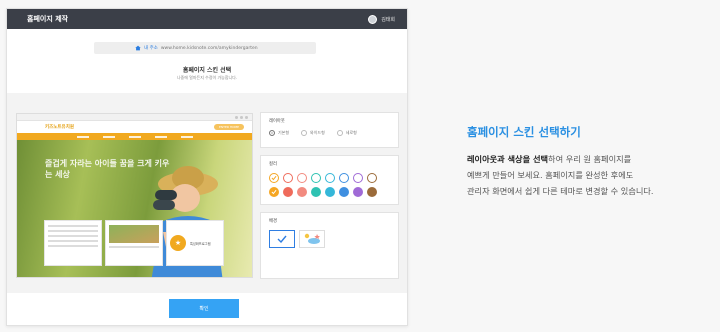  Describe the element at coordinates (59, 127) in the screenshot. I see `preview-logo: 키즈노트유치원` at that location.